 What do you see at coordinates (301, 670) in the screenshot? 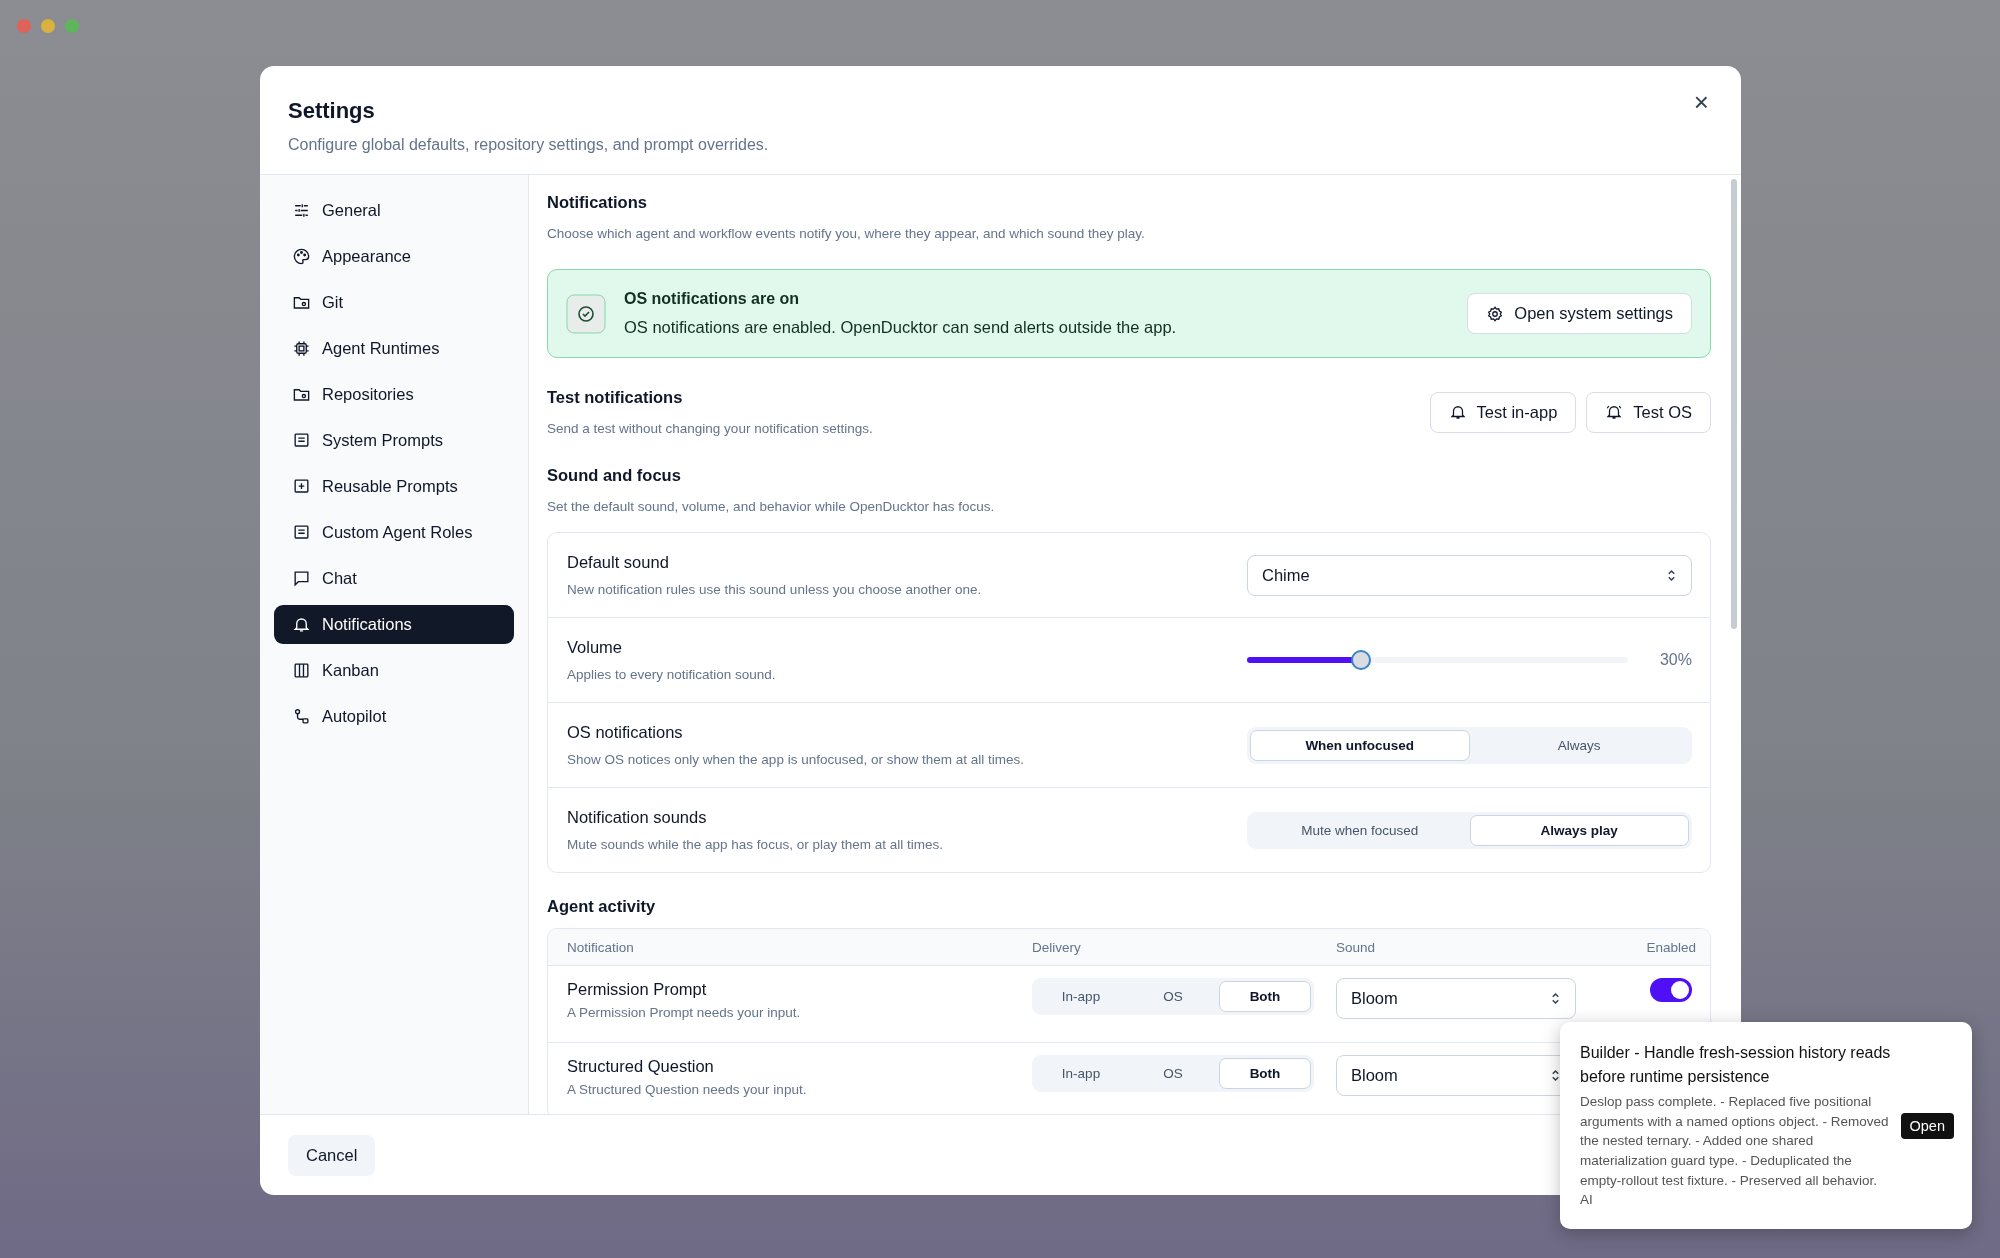
I see `columns-icon` at bounding box center [301, 670].